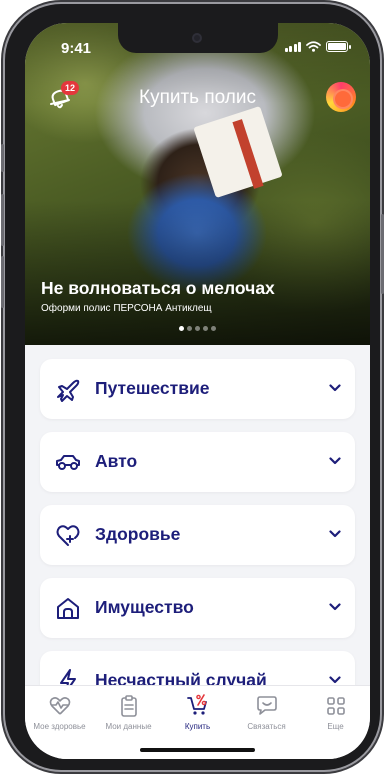  Describe the element at coordinates (341, 97) in the screenshot. I see `avatar` at that location.